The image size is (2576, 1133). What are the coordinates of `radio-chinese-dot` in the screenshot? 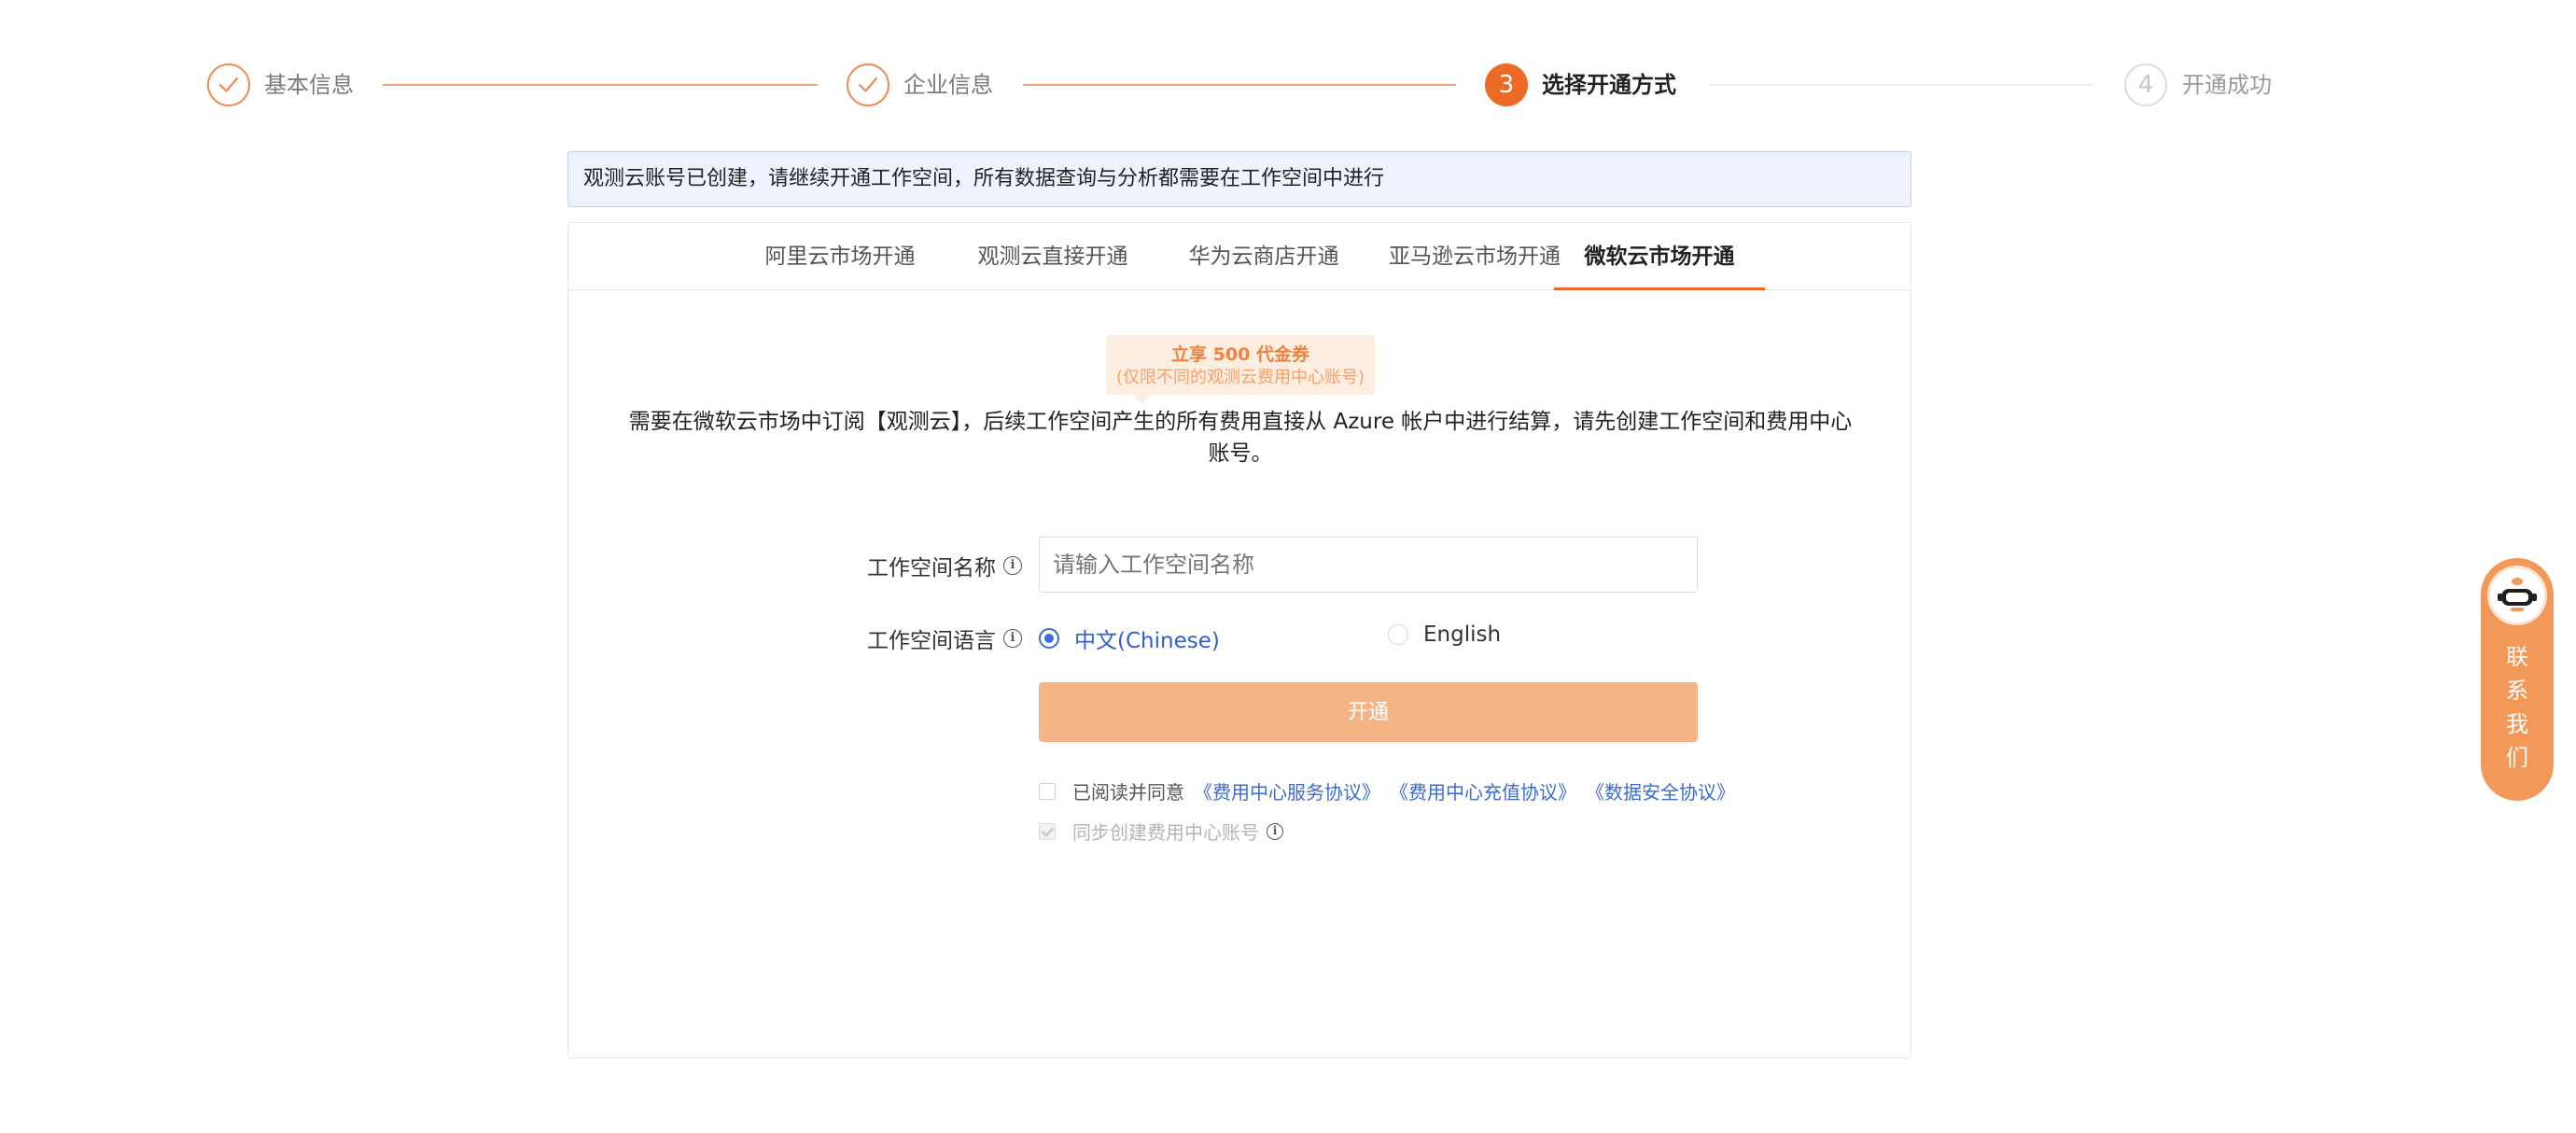 It's located at (1049, 638).